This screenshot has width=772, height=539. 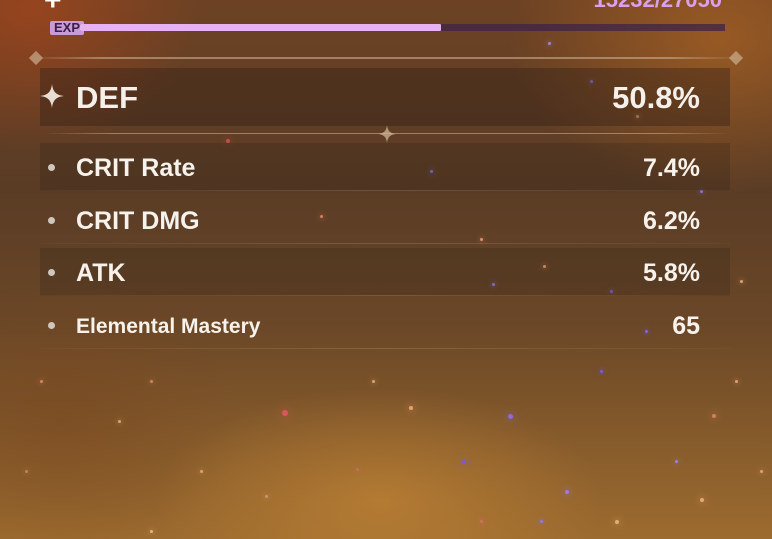 I want to click on substat-value: 5.8%, so click(x=671, y=273).